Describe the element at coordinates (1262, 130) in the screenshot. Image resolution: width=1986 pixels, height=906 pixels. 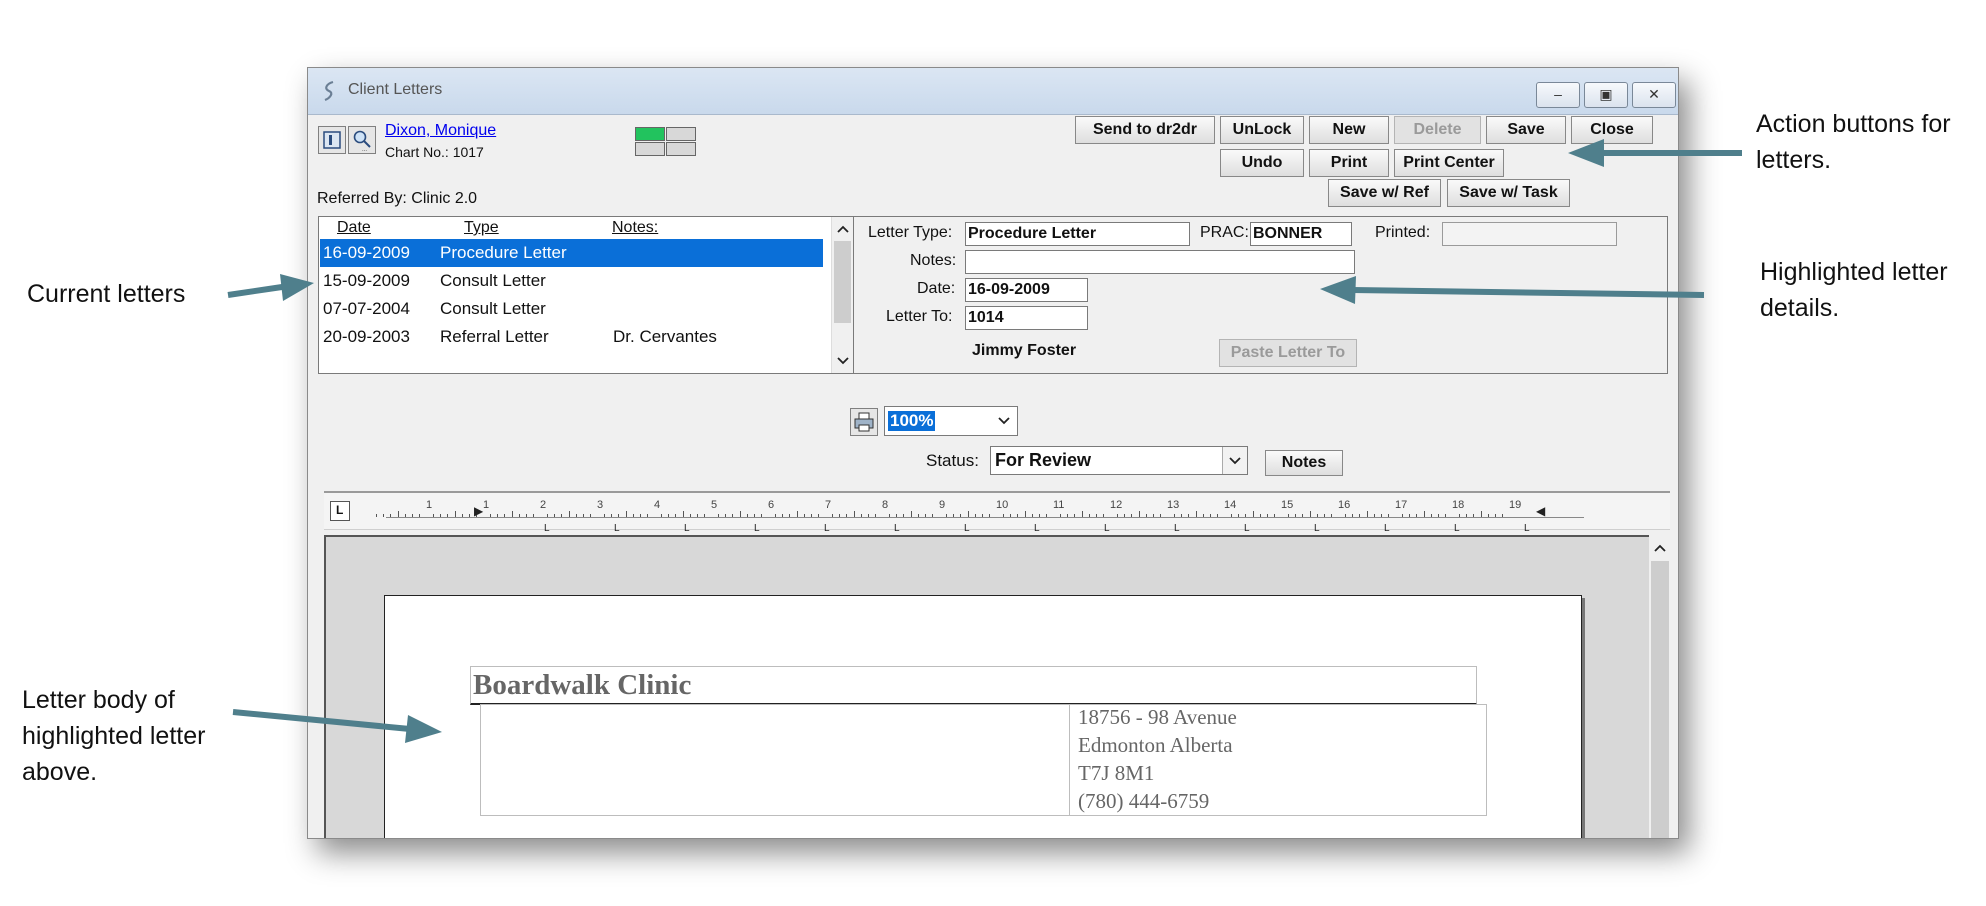
I see `unlock-button: UnLock` at that location.